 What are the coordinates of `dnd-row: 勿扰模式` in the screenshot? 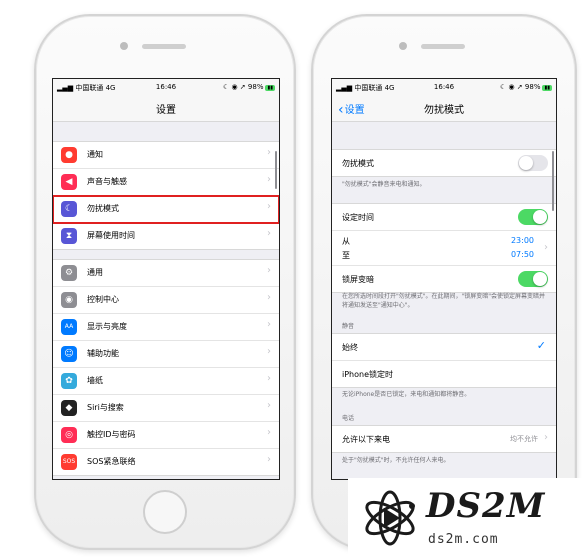 It's located at (444, 163).